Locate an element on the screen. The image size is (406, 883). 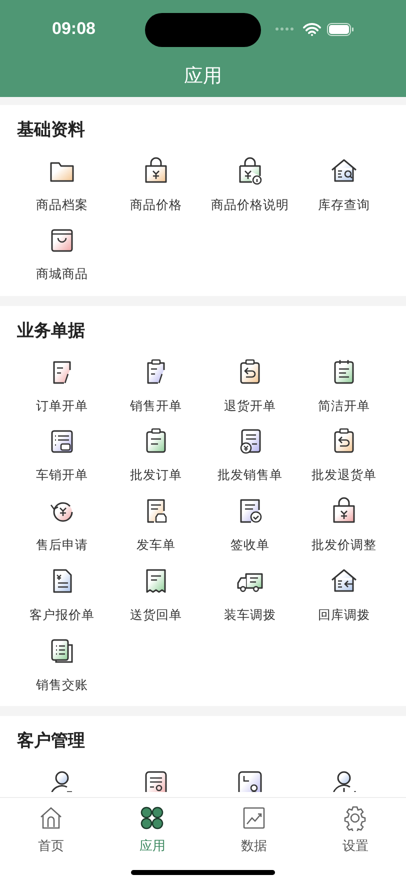
grid-icon is located at coordinates (152, 818).